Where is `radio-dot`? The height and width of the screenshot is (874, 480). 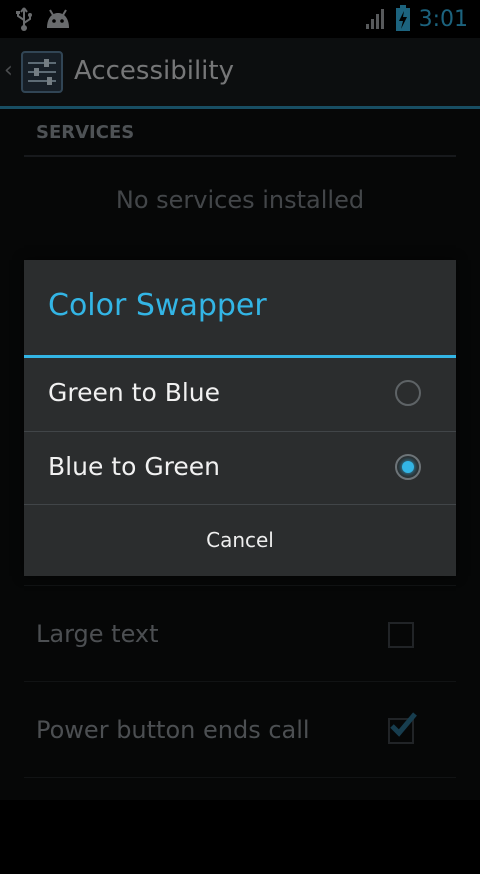
radio-dot is located at coordinates (408, 467).